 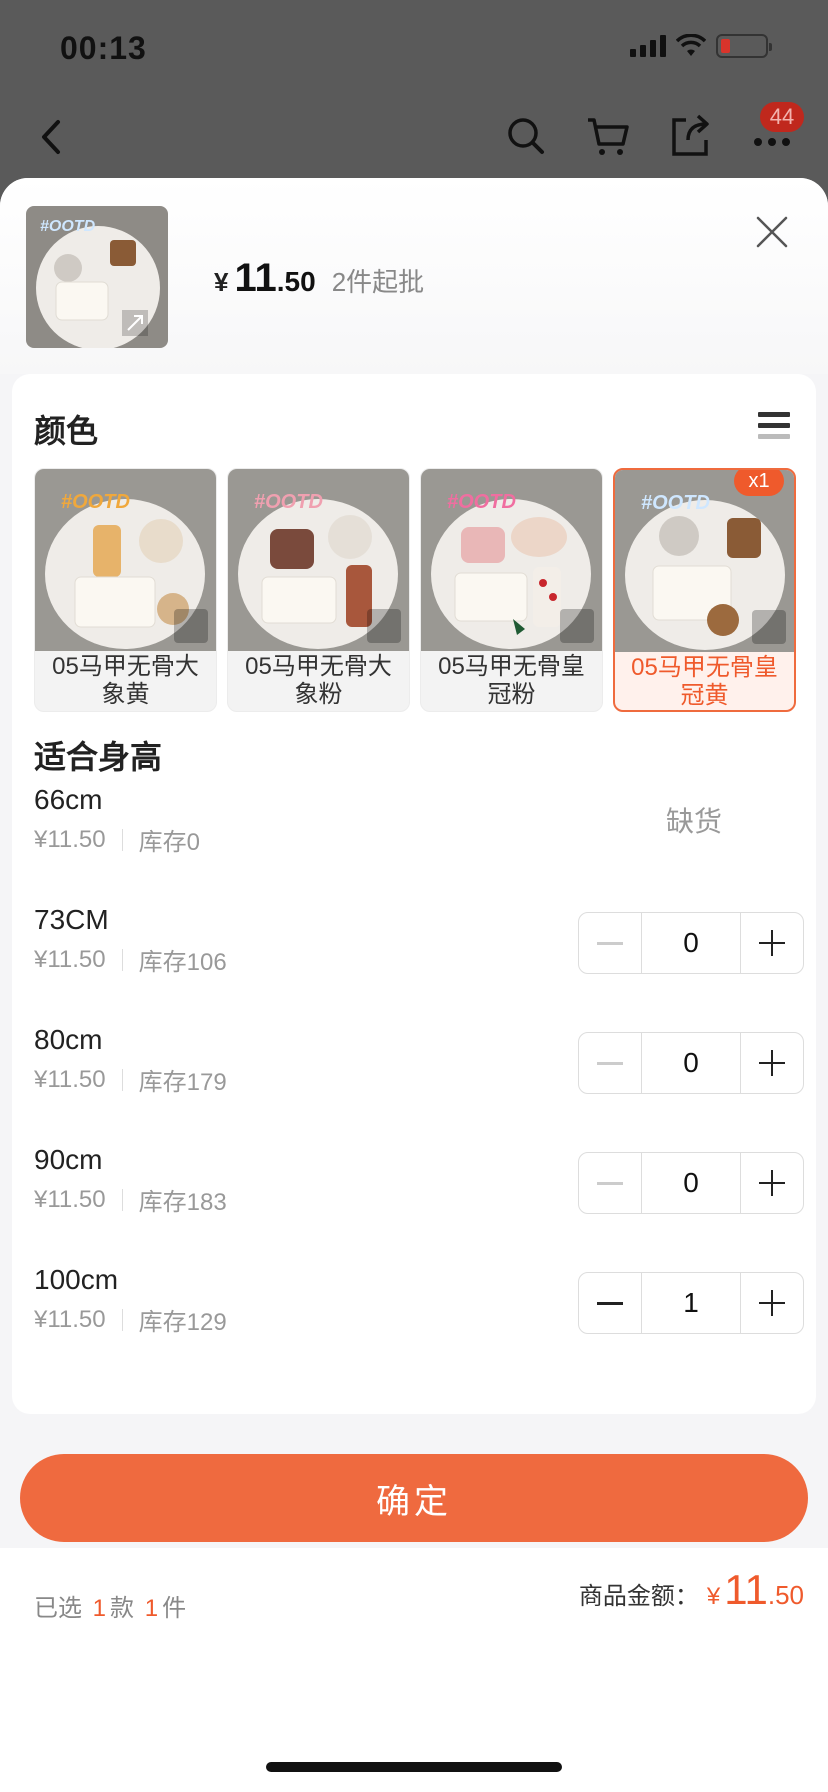 I want to click on color-option: #OOTD 05马甲无骨大象黄, so click(x=125, y=590).